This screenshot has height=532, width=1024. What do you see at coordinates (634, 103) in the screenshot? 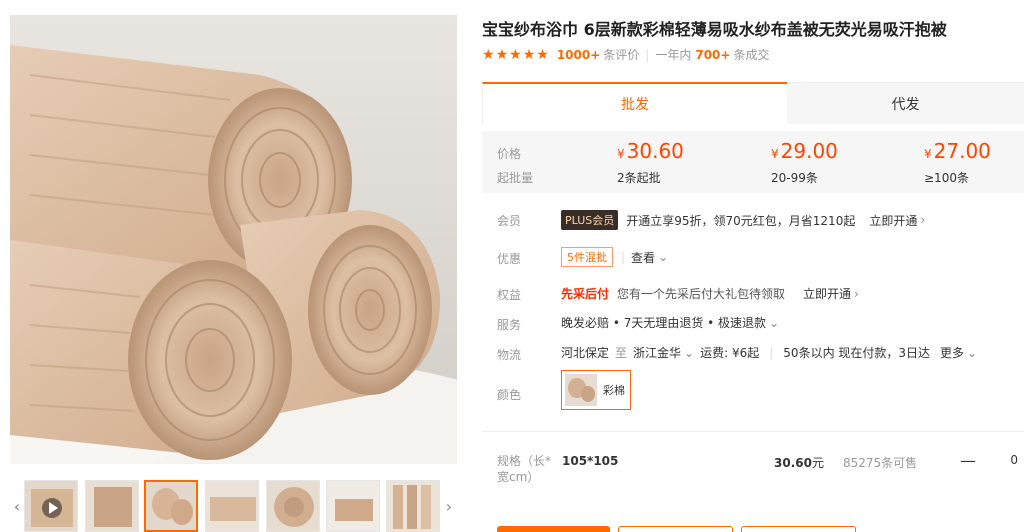
I see `tab-wholesale: 批发` at bounding box center [634, 103].